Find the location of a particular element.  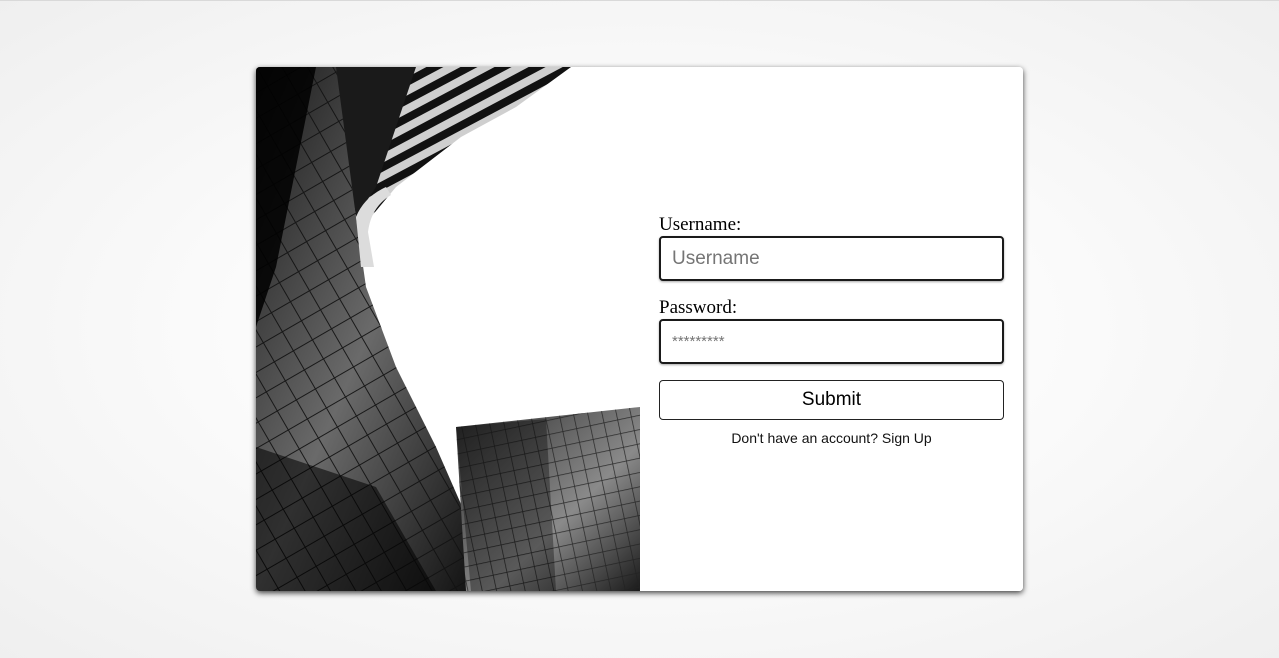

page-top-edge is located at coordinates (639, 0).